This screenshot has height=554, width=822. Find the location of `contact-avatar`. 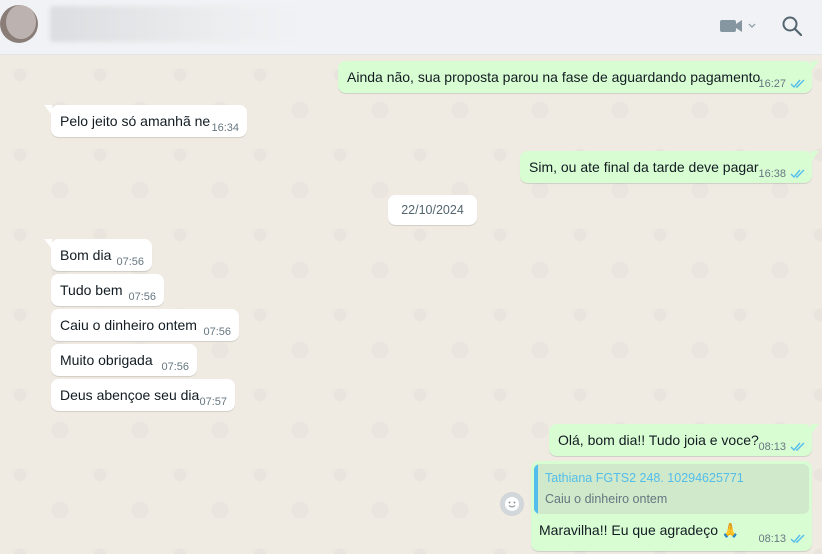

contact-avatar is located at coordinates (19, 24).